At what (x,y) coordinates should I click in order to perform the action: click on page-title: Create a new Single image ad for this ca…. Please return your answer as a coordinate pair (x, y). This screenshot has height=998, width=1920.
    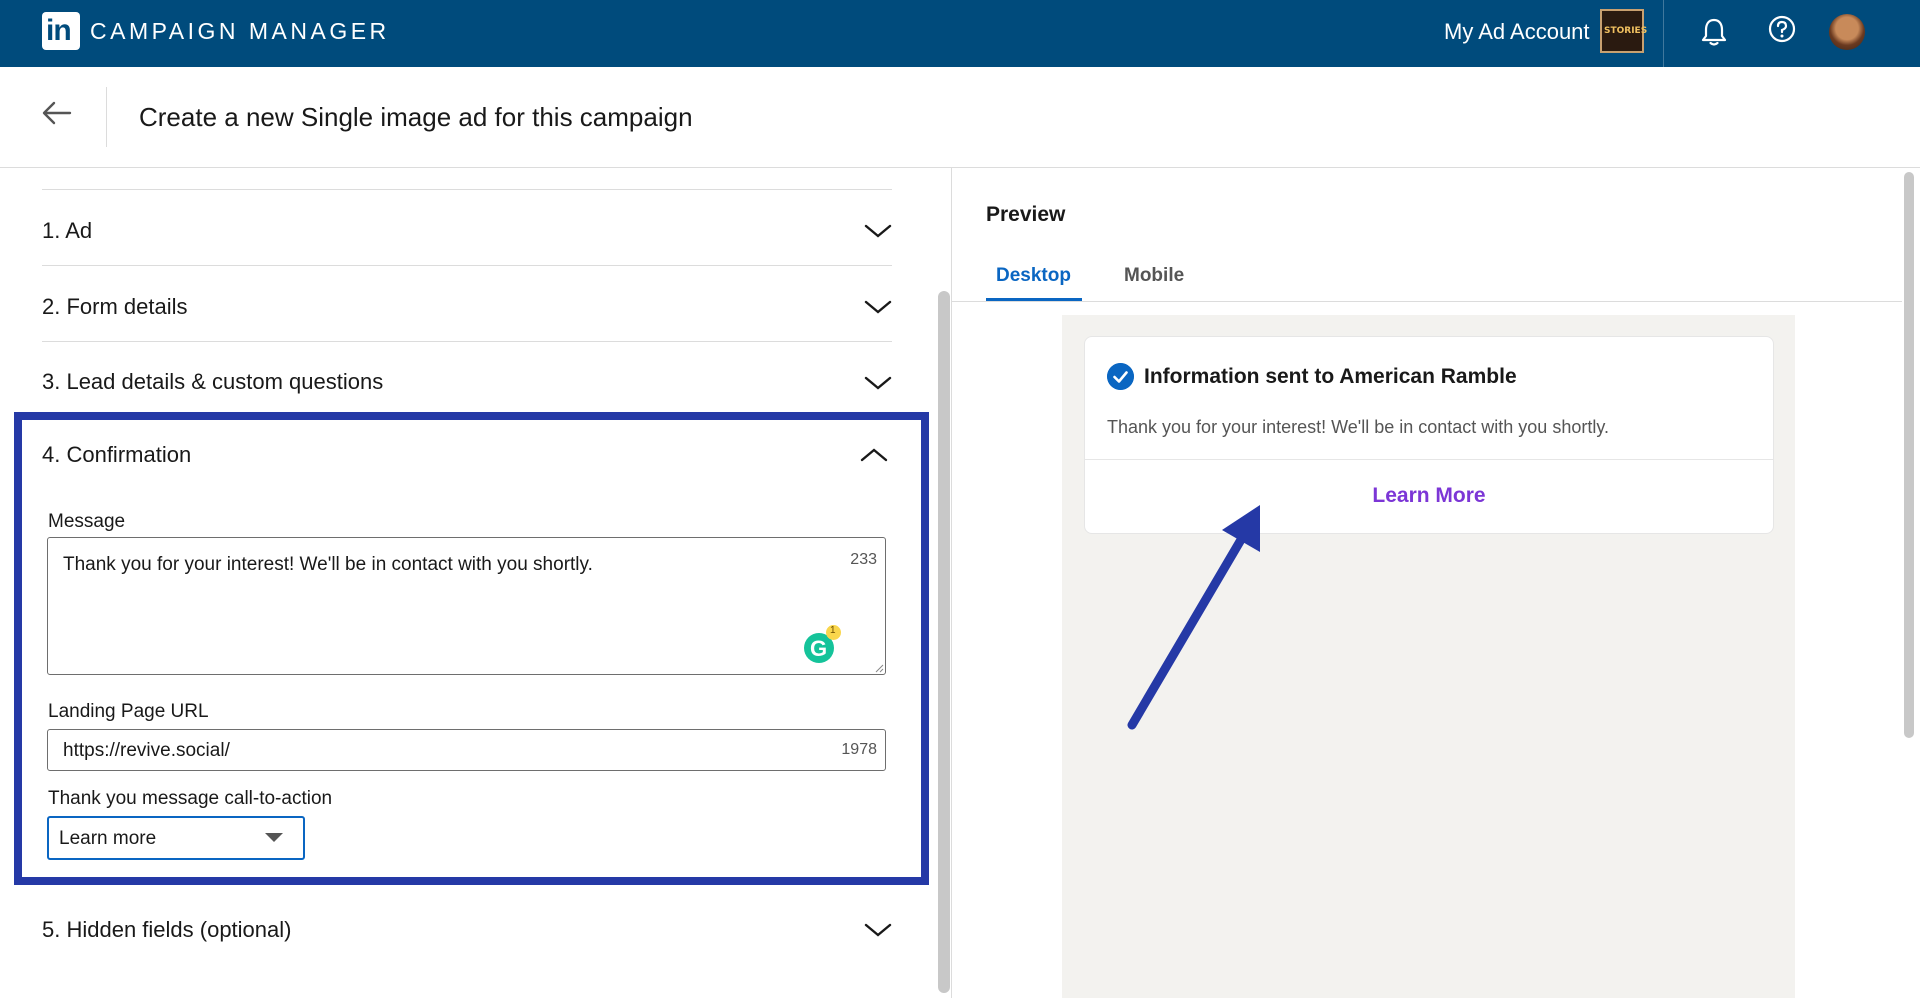
    Looking at the image, I should click on (416, 117).